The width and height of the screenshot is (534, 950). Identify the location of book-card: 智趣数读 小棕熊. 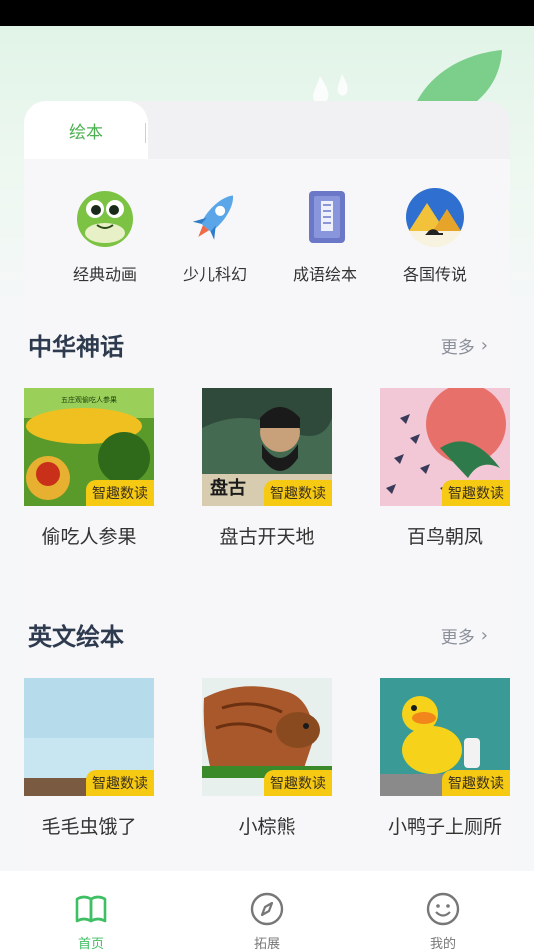
(267, 758).